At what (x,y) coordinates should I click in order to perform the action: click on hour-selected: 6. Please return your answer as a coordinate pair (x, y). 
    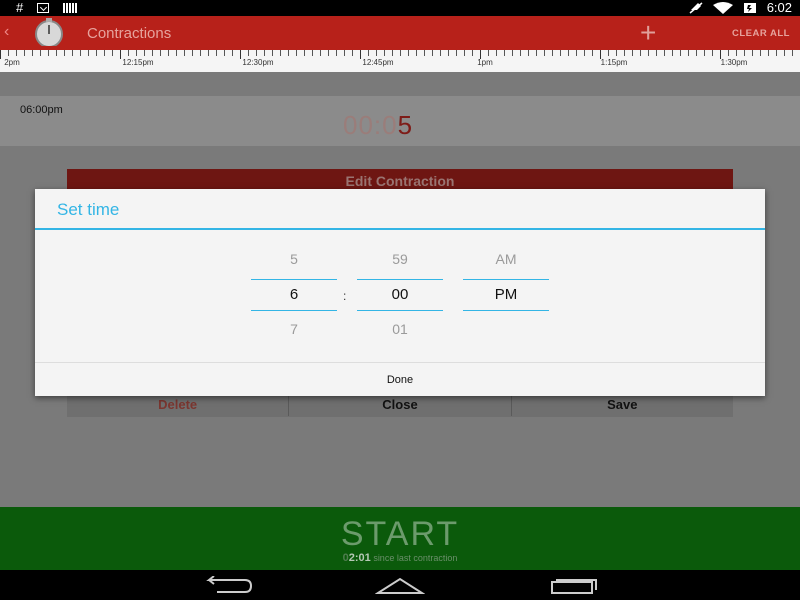
    Looking at the image, I should click on (294, 295).